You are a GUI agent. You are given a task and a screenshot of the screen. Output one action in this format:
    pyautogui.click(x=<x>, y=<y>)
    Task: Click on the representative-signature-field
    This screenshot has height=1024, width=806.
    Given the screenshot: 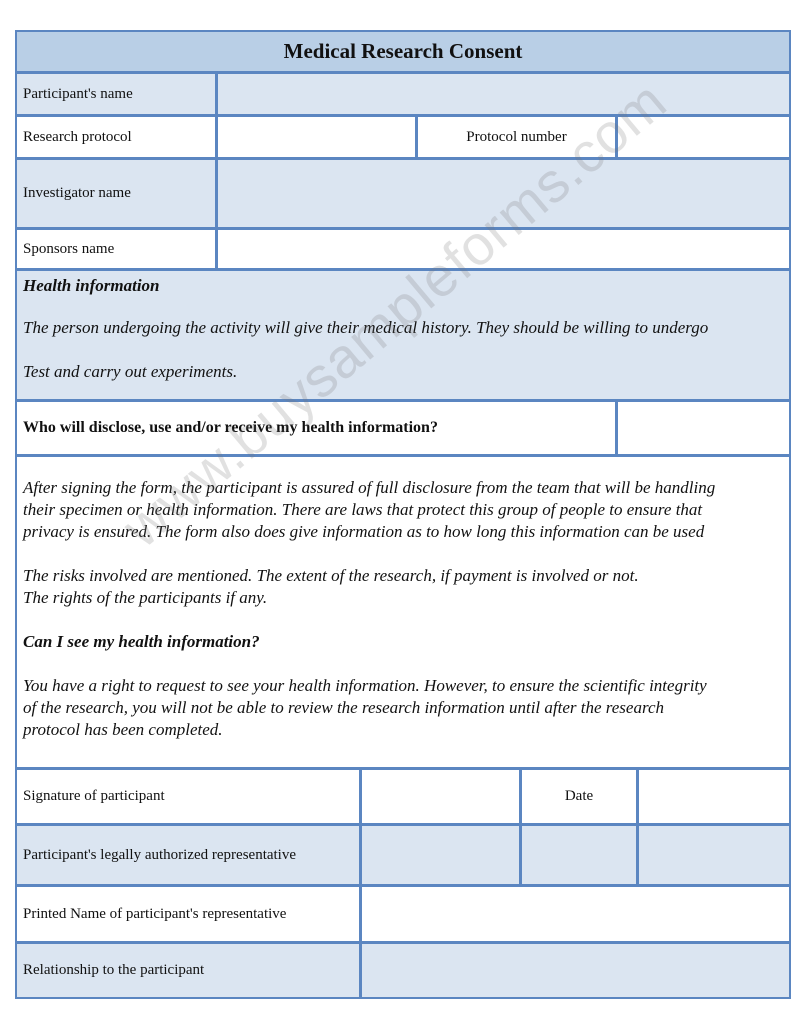 What is the action you would take?
    pyautogui.click(x=439, y=855)
    